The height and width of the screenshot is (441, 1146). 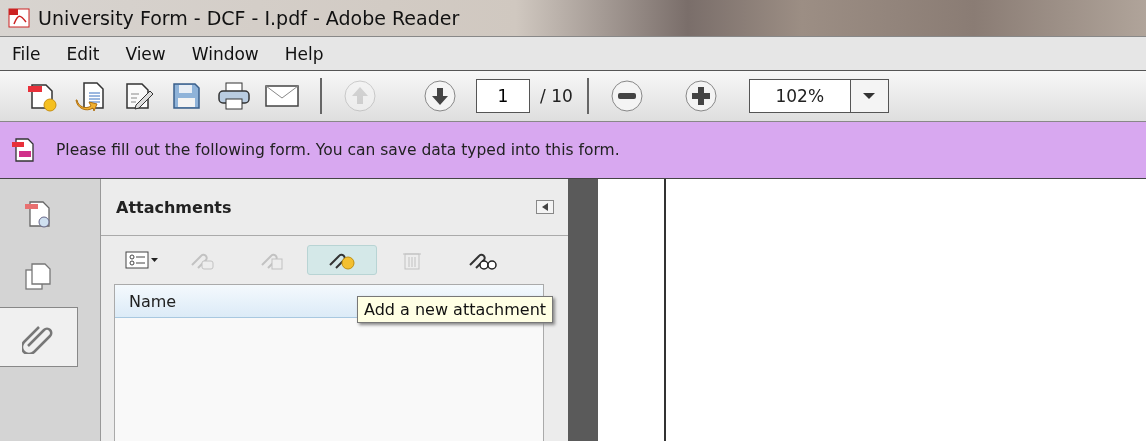 What do you see at coordinates (282, 96) in the screenshot?
I see `envelope-icon` at bounding box center [282, 96].